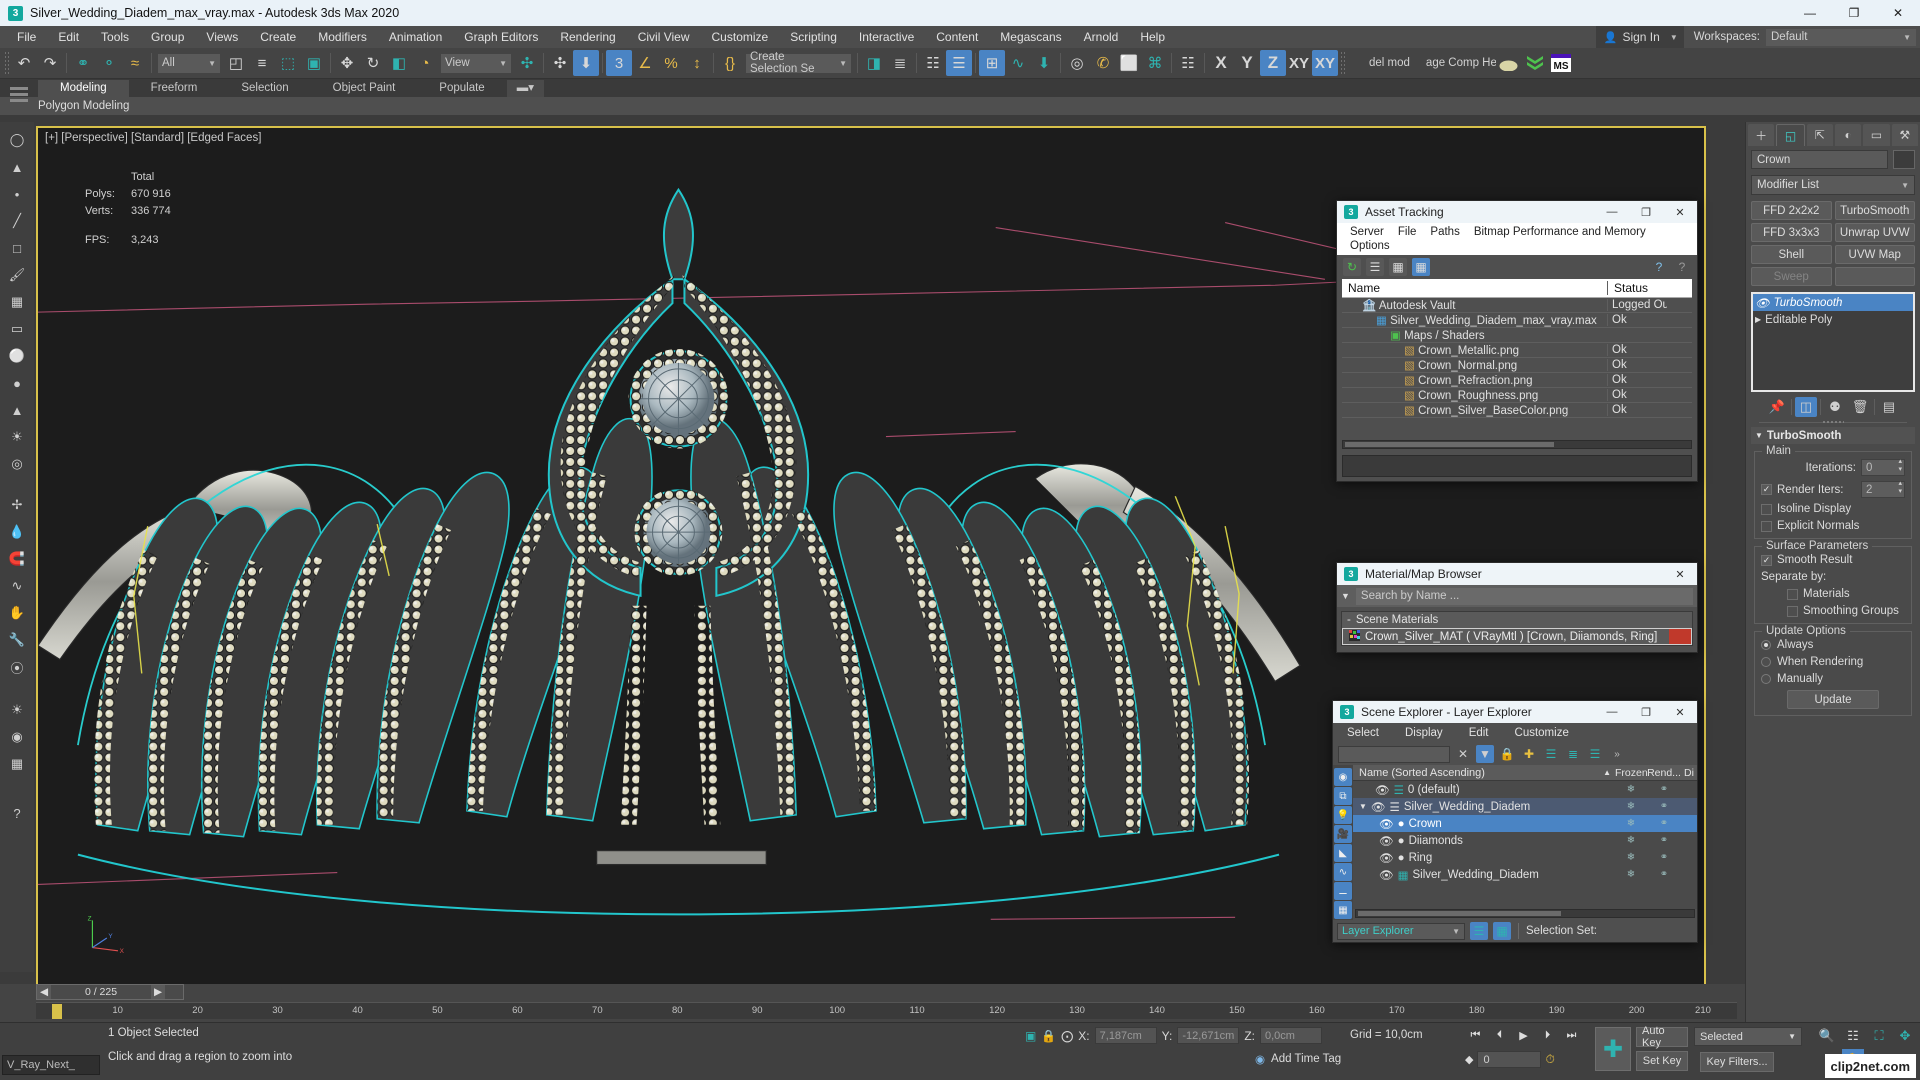 The image size is (1920, 1080). Describe the element at coordinates (1103, 63) in the screenshot. I see `render-setup-button: ✆` at that location.